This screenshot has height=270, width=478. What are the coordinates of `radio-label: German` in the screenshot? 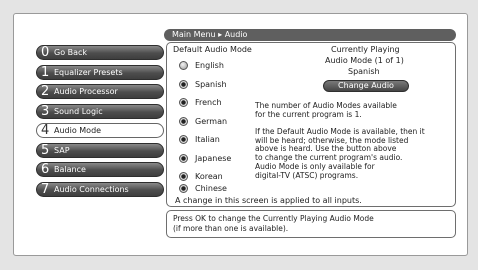 It's located at (211, 121).